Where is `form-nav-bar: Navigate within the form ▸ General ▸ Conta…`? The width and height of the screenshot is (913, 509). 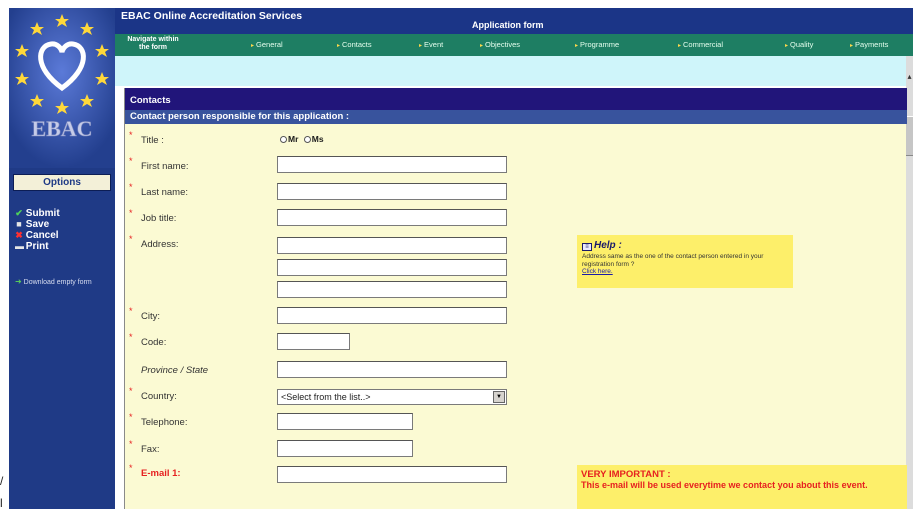
form-nav-bar: Navigate within the form ▸ General ▸ Conta… is located at coordinates (514, 45).